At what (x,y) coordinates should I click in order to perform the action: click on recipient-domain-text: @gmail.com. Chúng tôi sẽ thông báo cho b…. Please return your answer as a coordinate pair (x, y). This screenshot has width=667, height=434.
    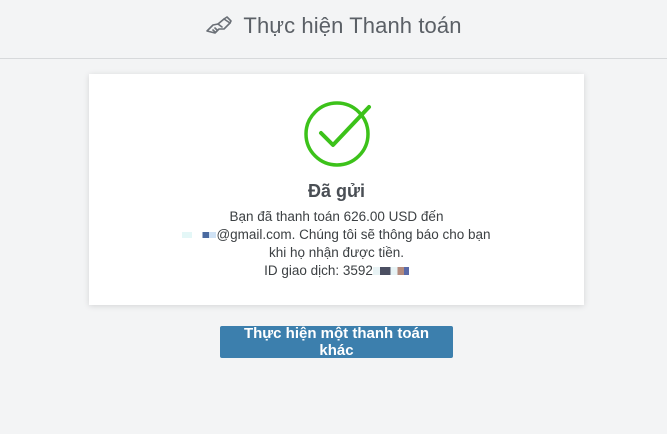
    Looking at the image, I should click on (353, 234).